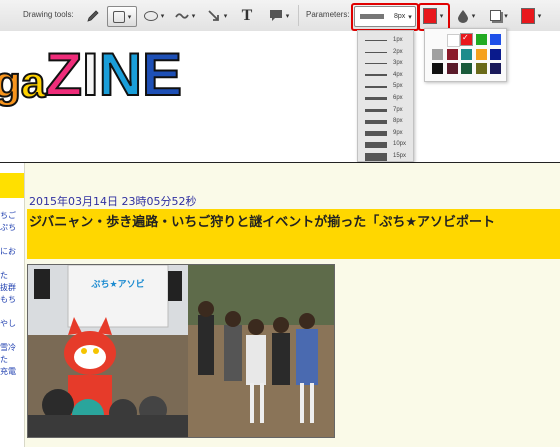  I want to click on text-tool-button: T, so click(247, 15).